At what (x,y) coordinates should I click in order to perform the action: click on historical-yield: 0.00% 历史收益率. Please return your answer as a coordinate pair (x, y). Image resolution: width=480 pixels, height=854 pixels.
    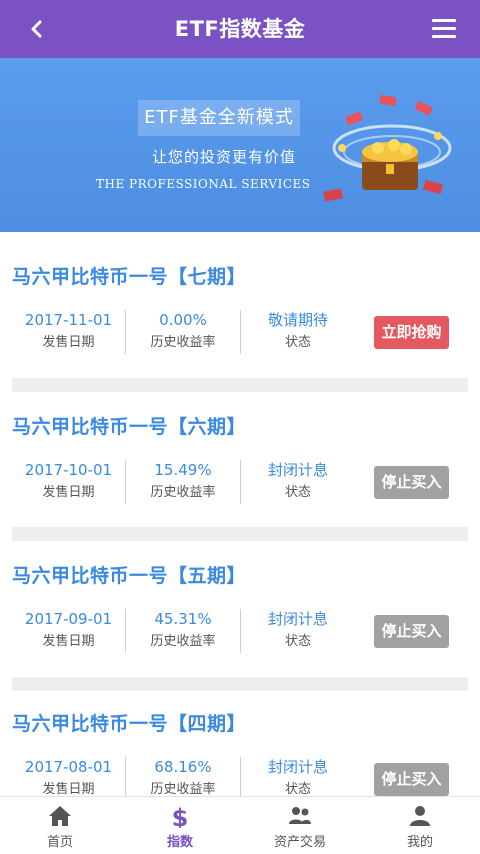
    Looking at the image, I should click on (183, 332).